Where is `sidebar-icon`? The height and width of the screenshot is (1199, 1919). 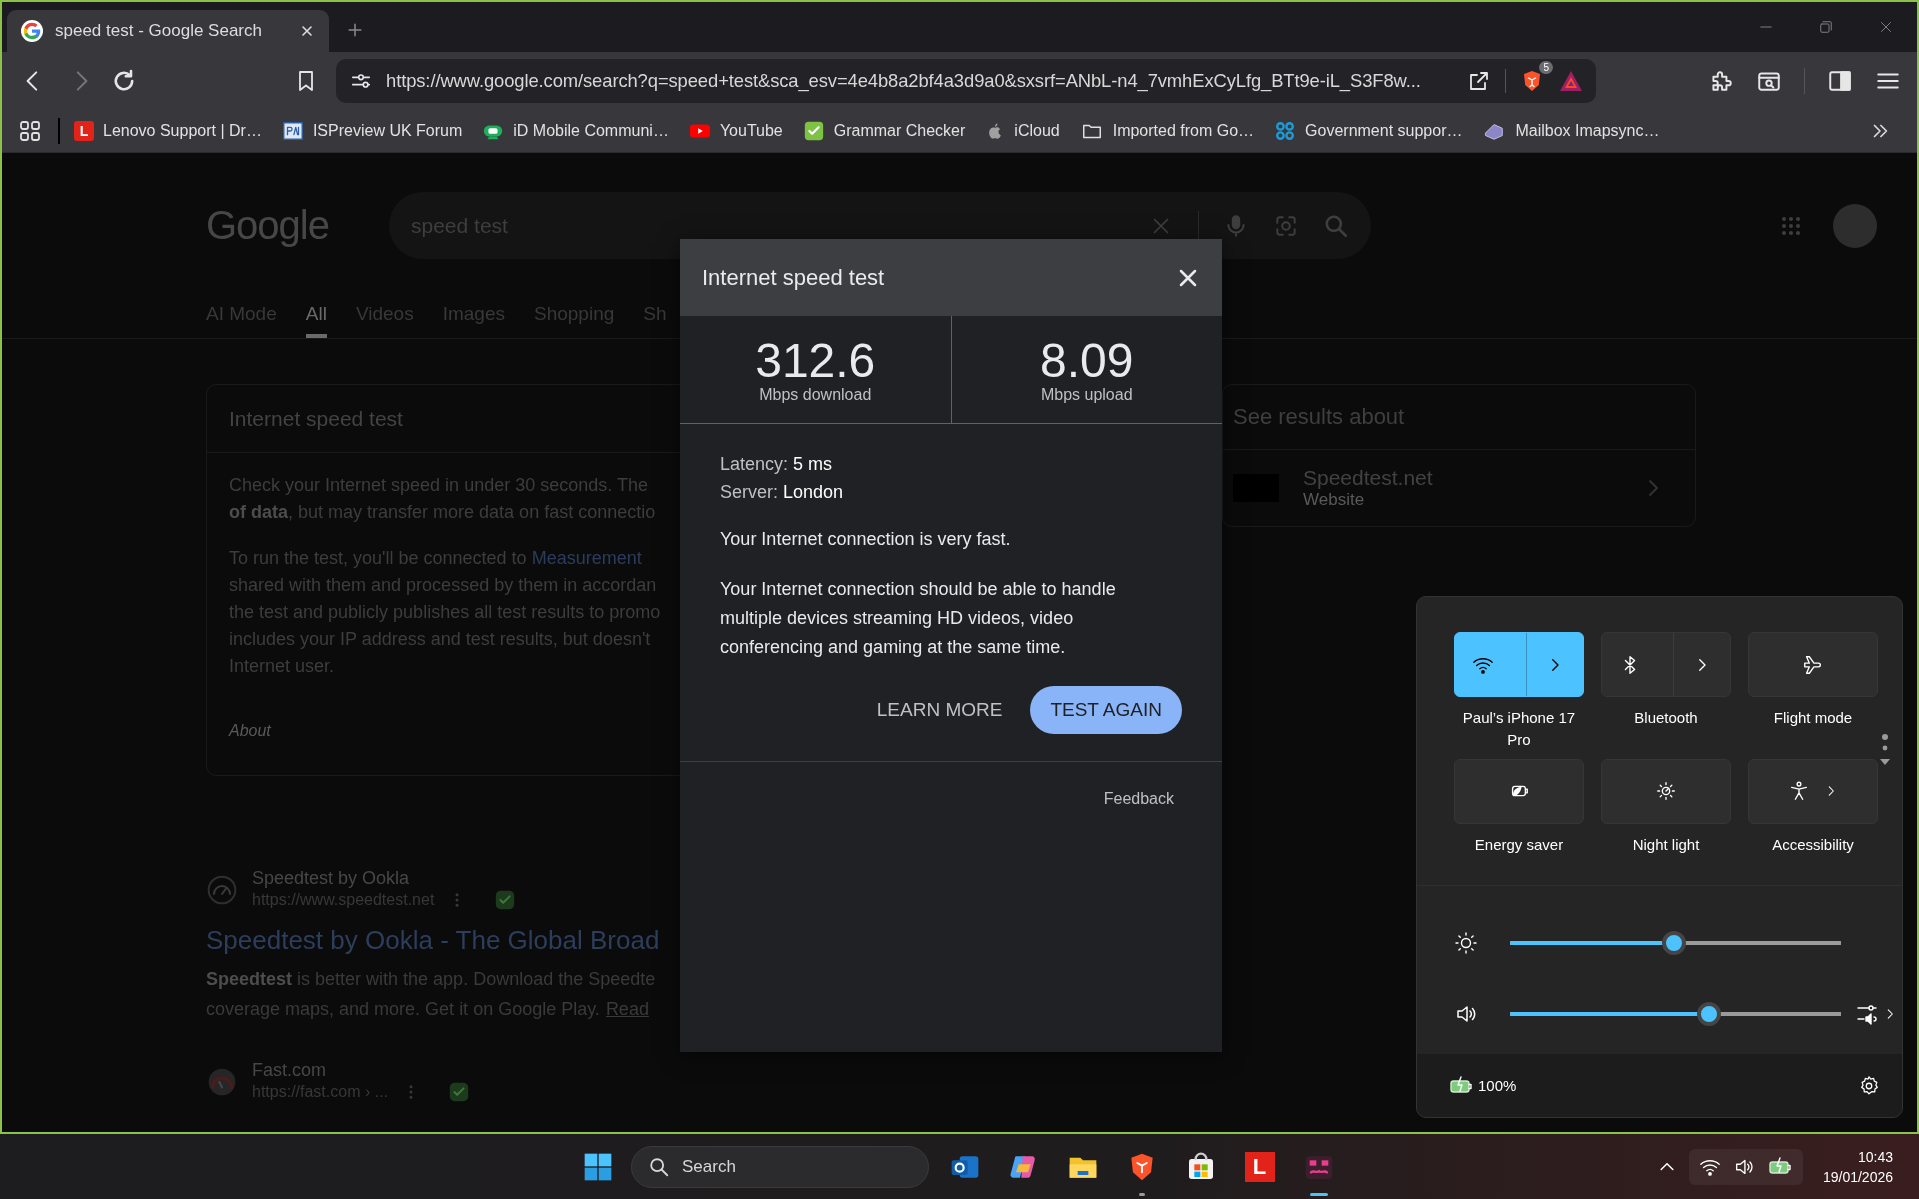 sidebar-icon is located at coordinates (1840, 81).